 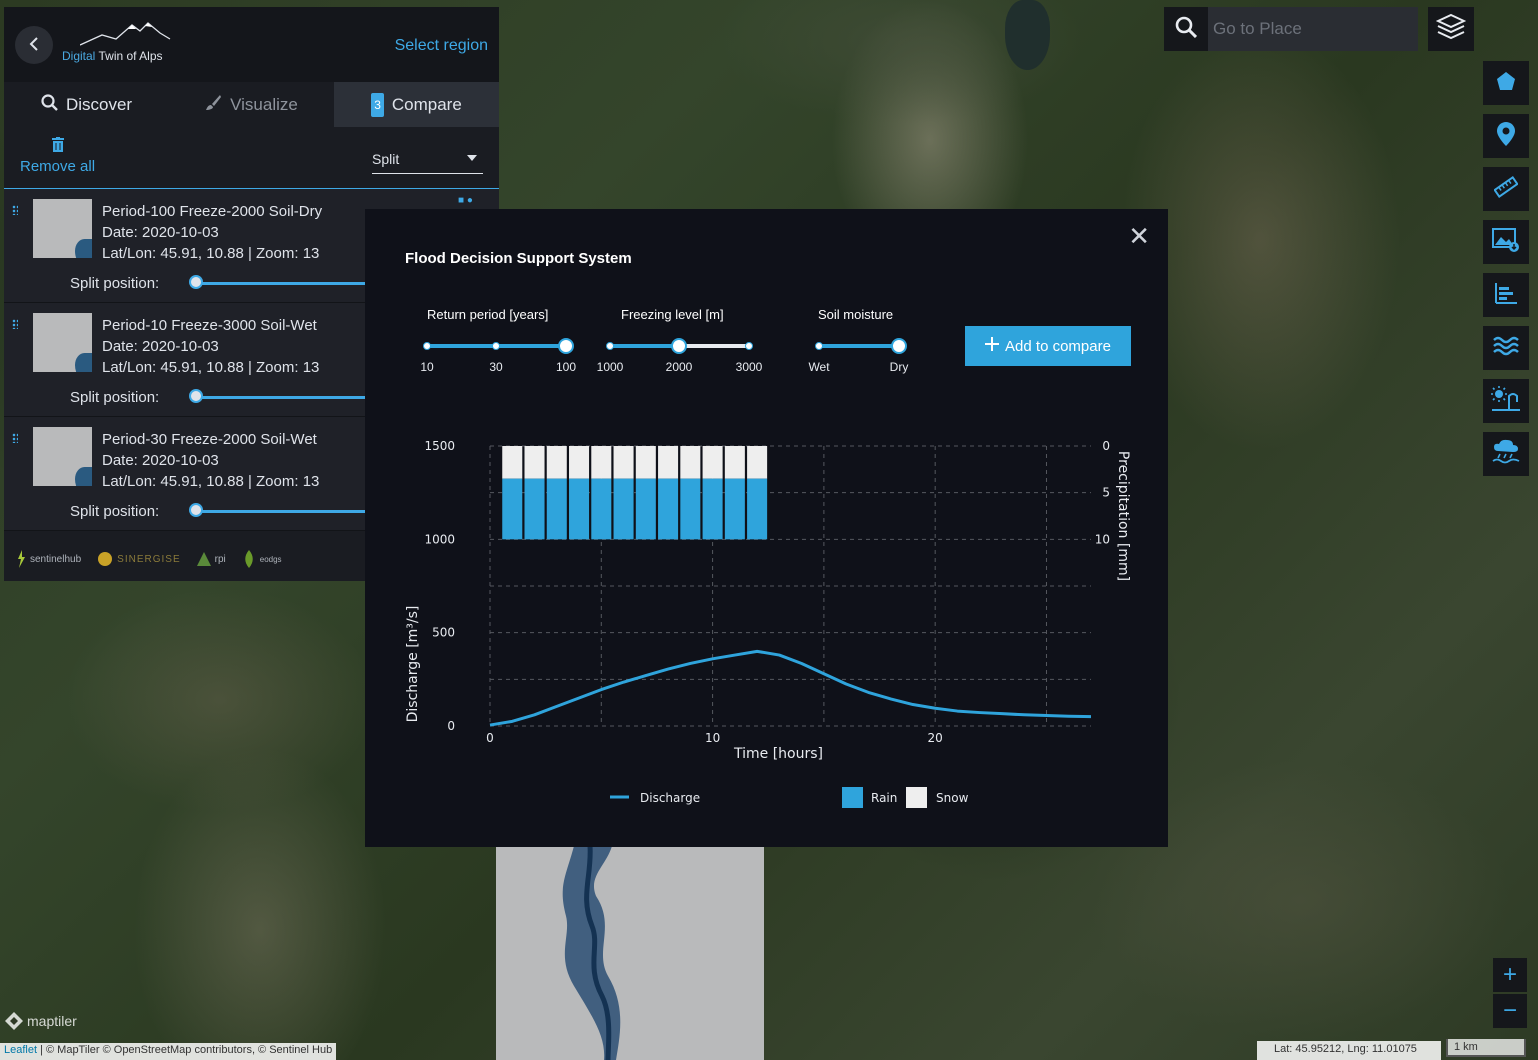 What do you see at coordinates (48, 559) in the screenshot?
I see `sentinelhub-logo: sentinelhub` at bounding box center [48, 559].